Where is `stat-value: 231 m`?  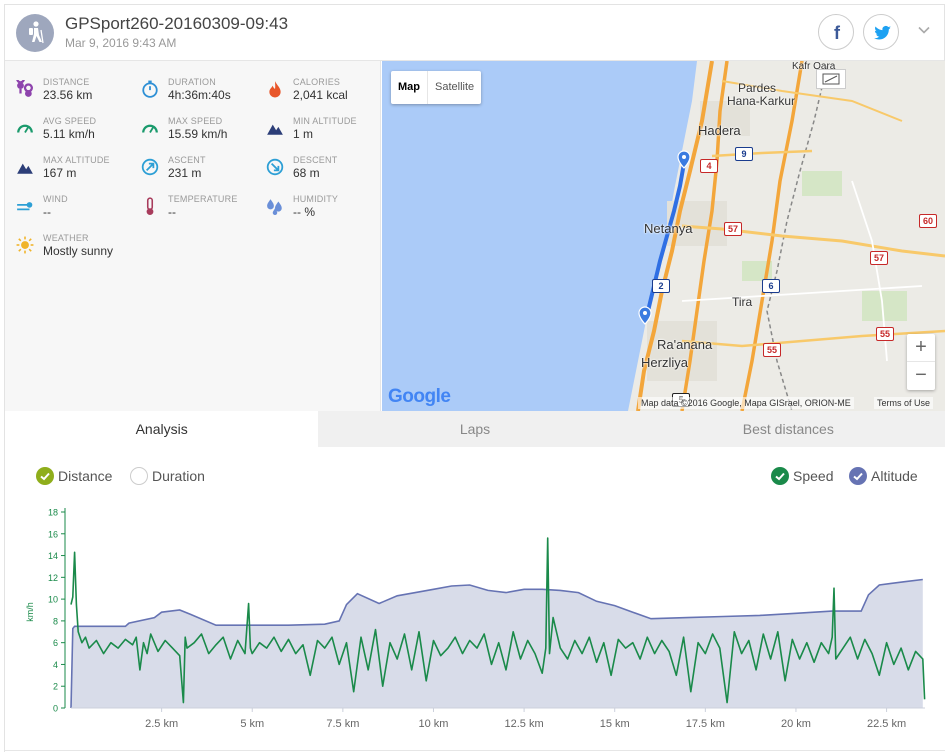 stat-value: 231 m is located at coordinates (185, 173).